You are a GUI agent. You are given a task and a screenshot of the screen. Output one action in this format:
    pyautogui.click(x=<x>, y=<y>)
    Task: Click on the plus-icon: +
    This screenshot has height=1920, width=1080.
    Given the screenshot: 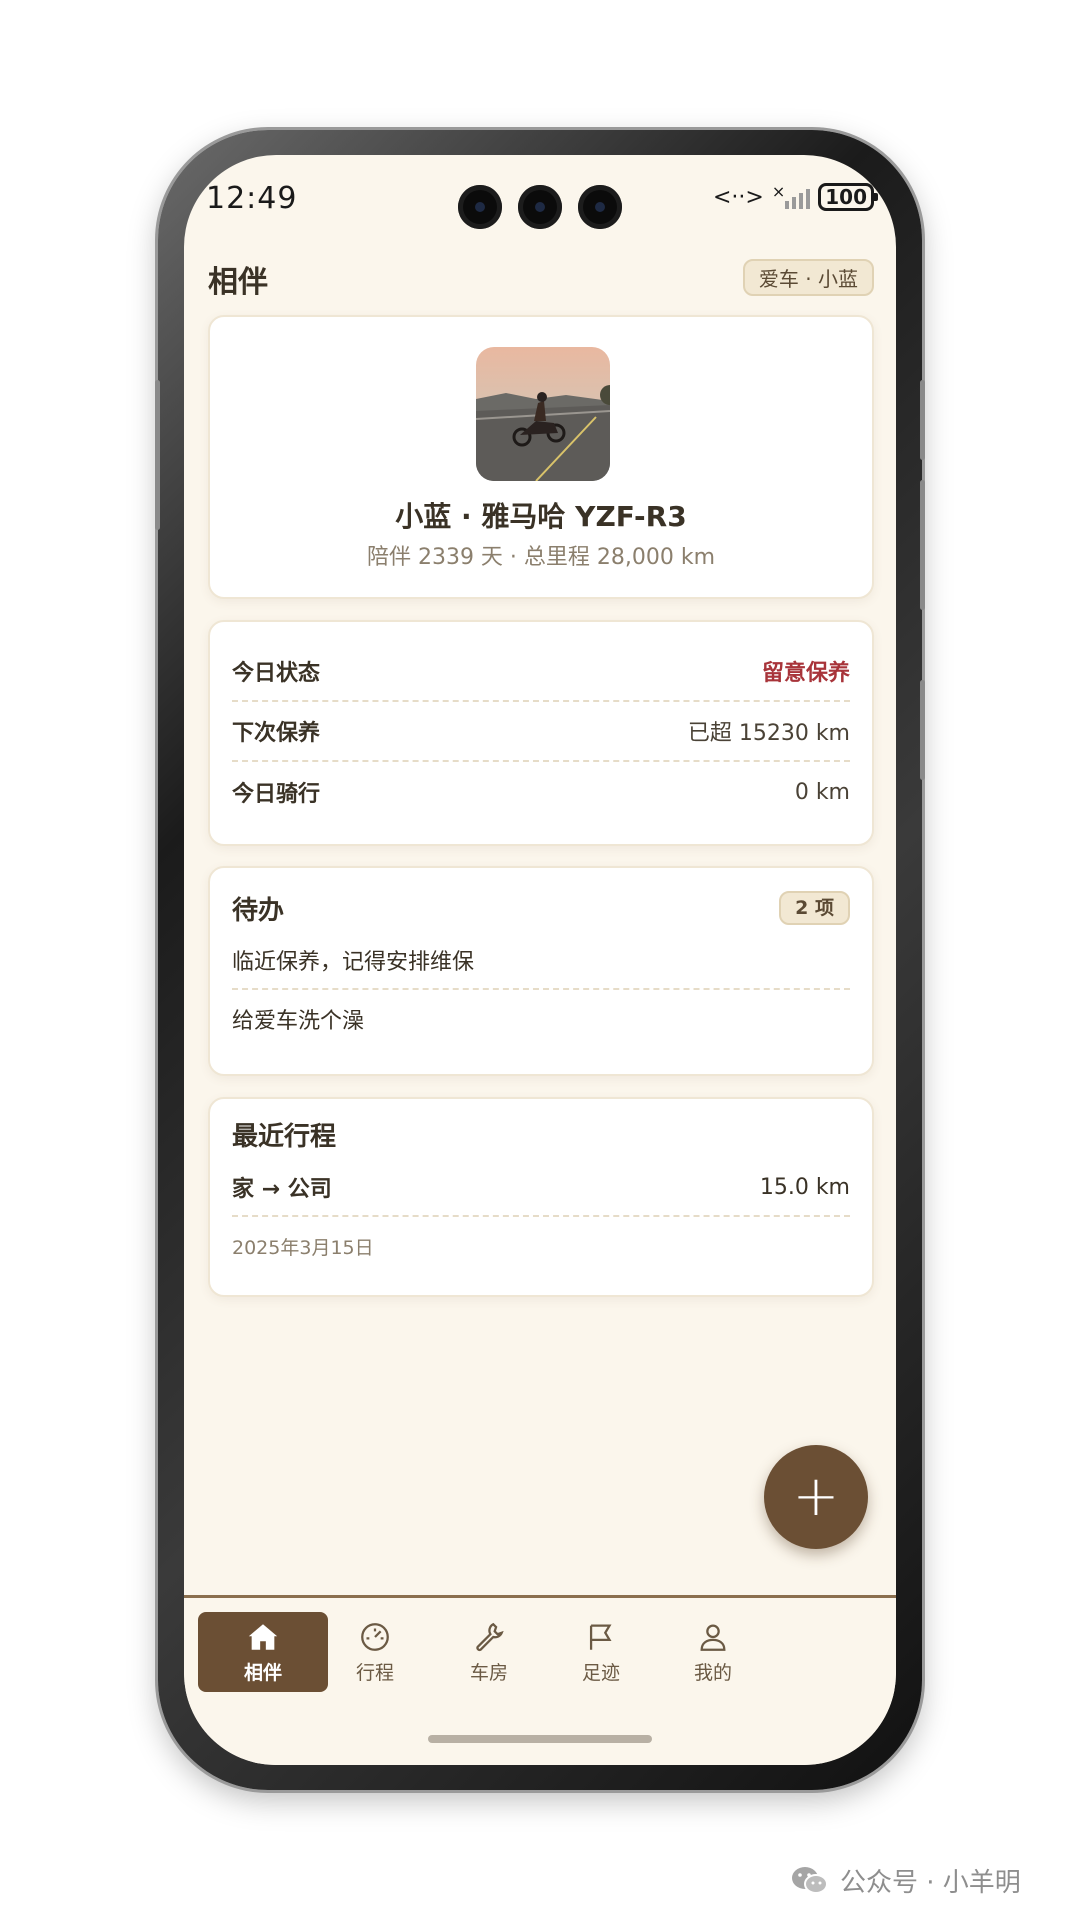 What is the action you would take?
    pyautogui.click(x=816, y=1496)
    